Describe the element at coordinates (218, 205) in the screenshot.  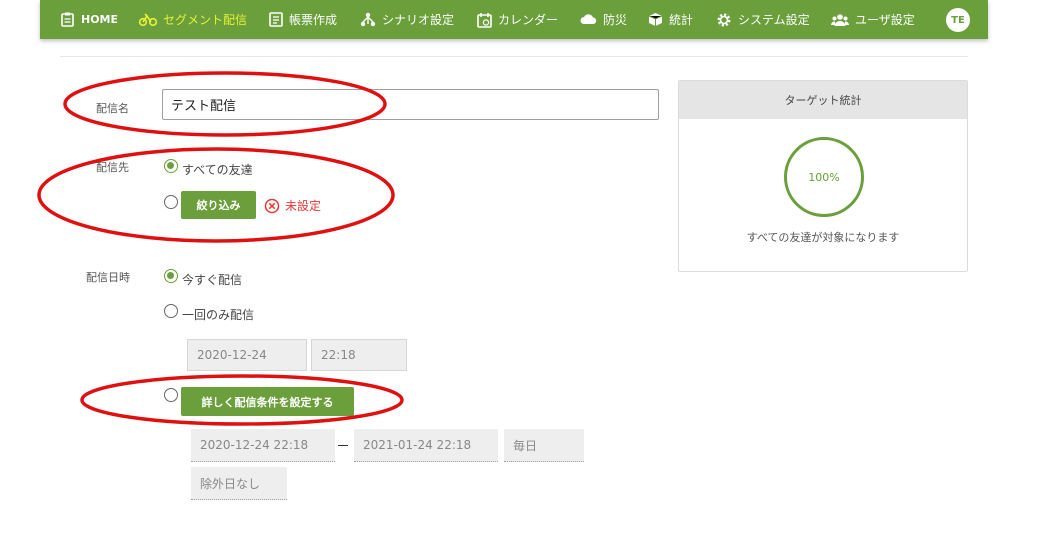
I see `filter-button: 絞り込み` at that location.